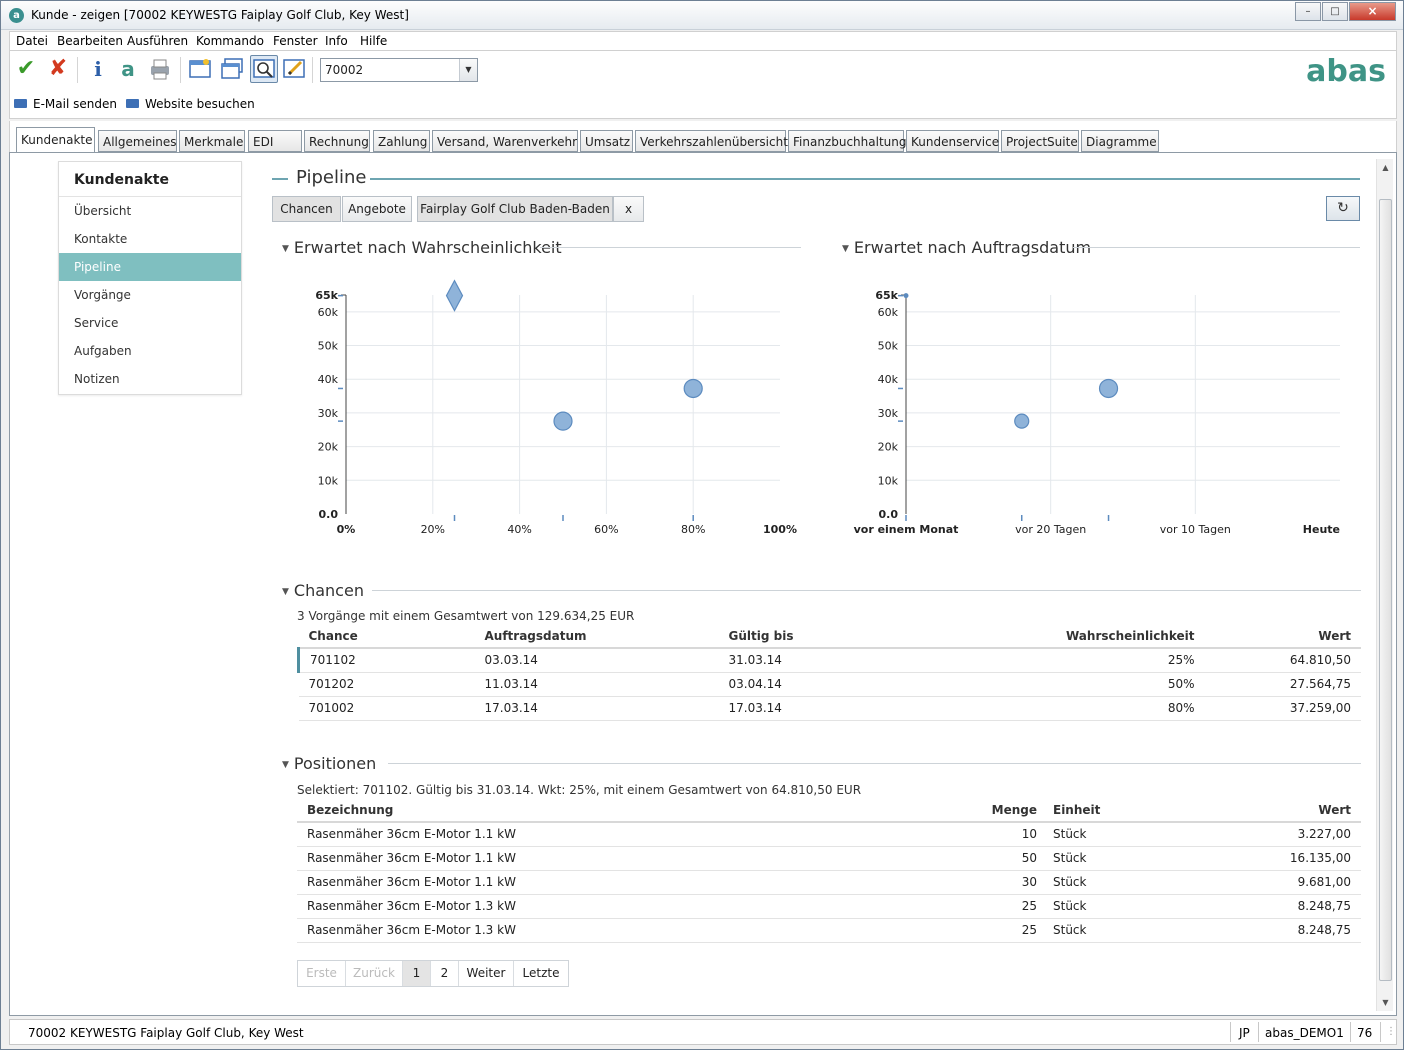 The height and width of the screenshot is (1050, 1404). What do you see at coordinates (75, 104) in the screenshot?
I see `email-send-label: E-Mail senden` at bounding box center [75, 104].